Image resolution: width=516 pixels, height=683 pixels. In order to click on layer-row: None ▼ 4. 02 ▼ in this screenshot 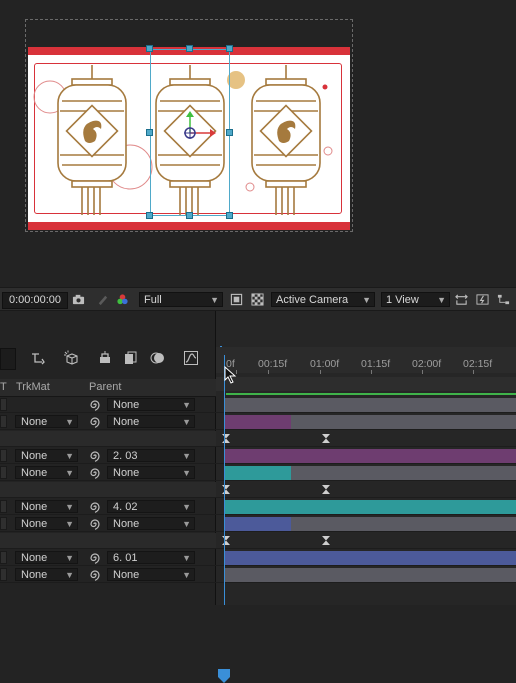, I will do `click(108, 507)`.